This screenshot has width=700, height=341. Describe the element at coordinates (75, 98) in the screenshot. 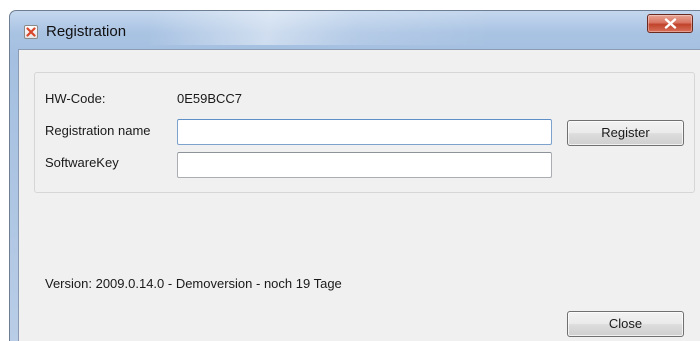

I see `hw-code-label: HW-Code:` at that location.